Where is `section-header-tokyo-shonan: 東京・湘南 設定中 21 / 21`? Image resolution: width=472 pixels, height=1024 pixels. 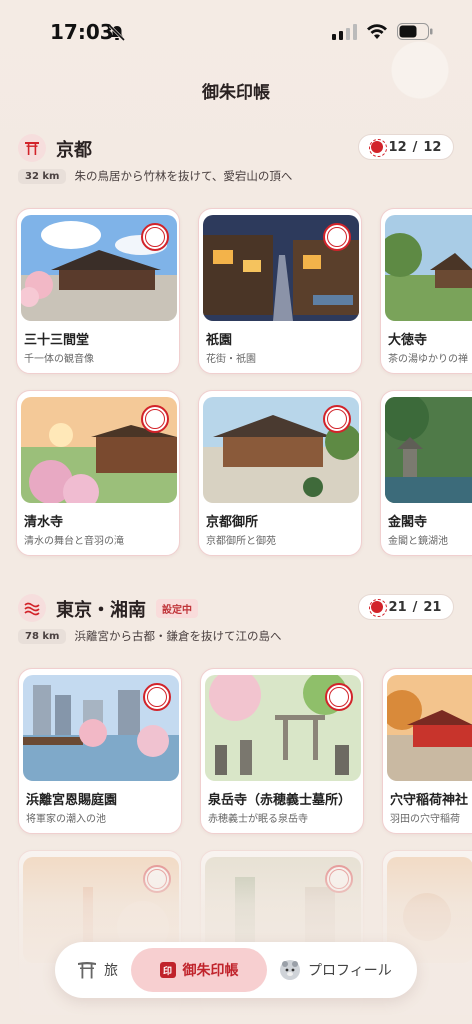
section-header-tokyo-shonan: 東京・湘南 設定中 21 / 21 is located at coordinates (238, 609).